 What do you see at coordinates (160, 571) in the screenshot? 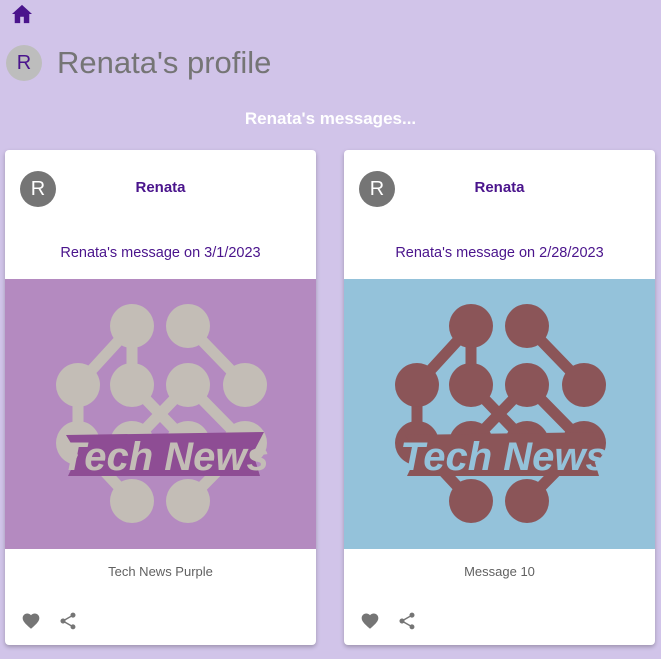
I see `card-caption: Tech News Purple` at bounding box center [160, 571].